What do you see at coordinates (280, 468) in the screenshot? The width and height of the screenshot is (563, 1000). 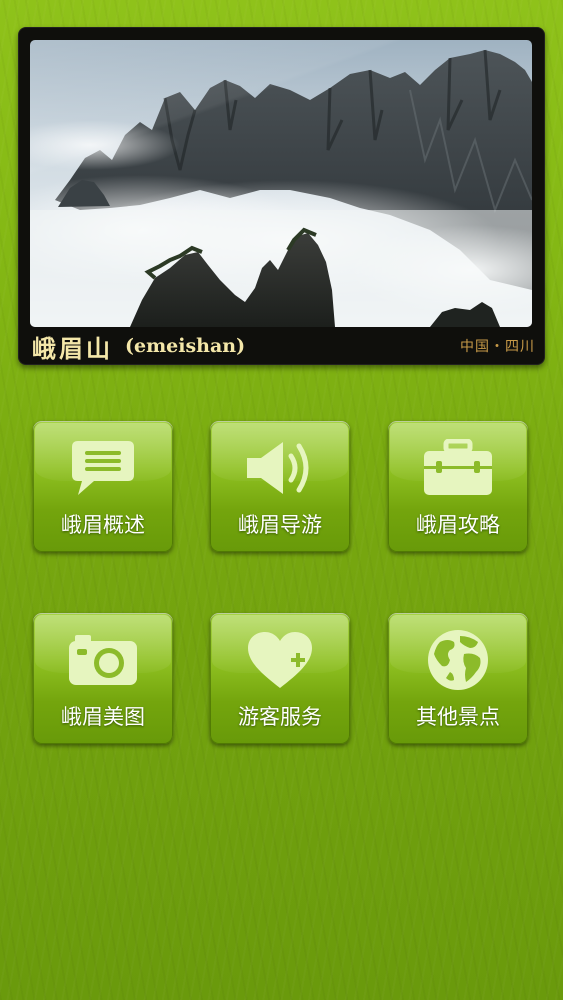 I see `speaker-icon` at bounding box center [280, 468].